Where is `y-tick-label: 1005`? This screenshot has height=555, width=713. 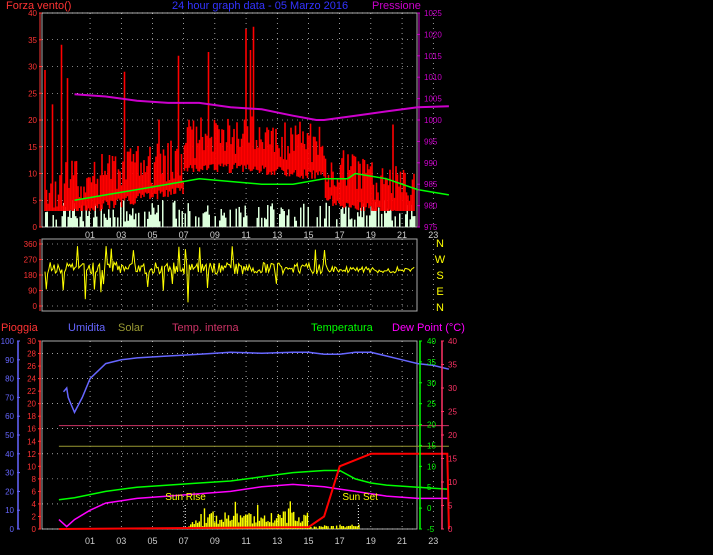
y-tick-label: 1005 is located at coordinates (433, 99).